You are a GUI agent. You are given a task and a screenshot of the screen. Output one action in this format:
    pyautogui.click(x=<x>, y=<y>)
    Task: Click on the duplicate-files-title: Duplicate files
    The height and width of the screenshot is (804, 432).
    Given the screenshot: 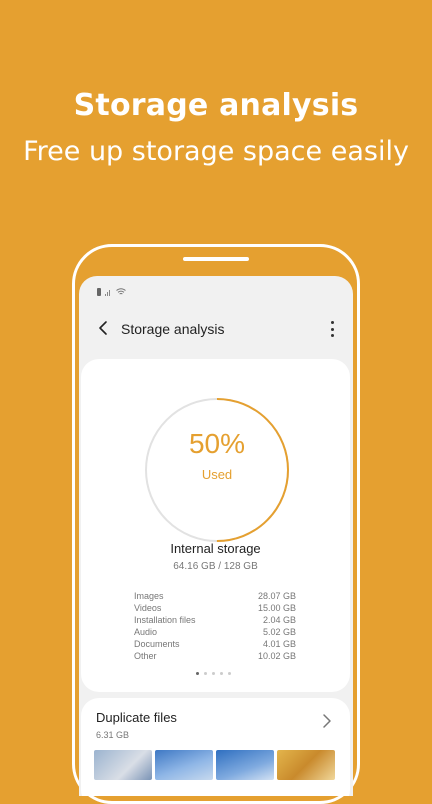 What is the action you would take?
    pyautogui.click(x=136, y=717)
    